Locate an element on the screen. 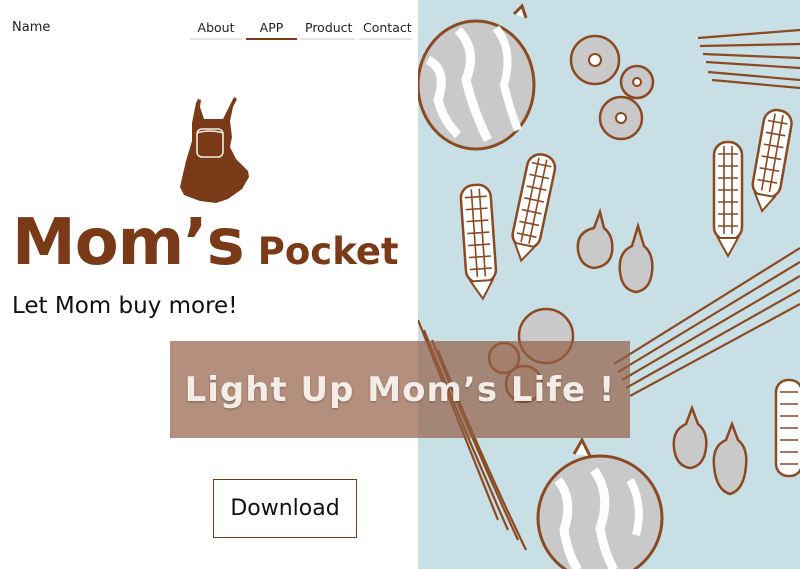  nav-app: APP is located at coordinates (271, 29).